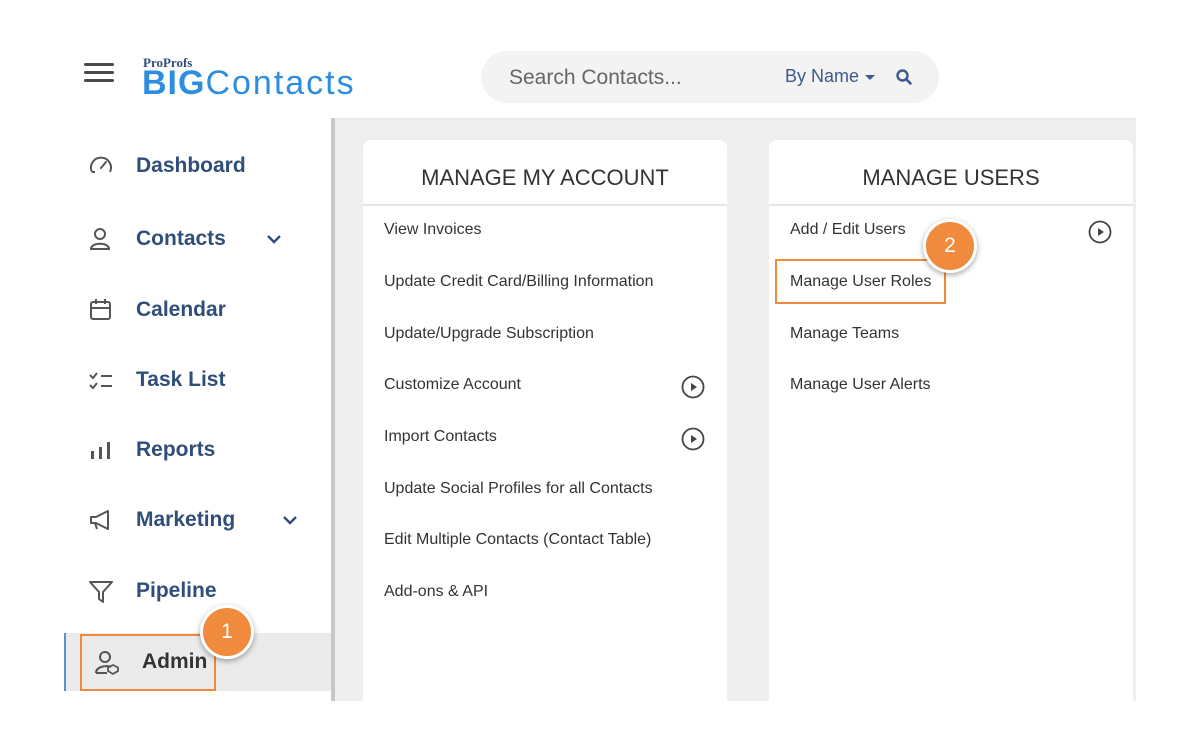 Image resolution: width=1200 pixels, height=745 pixels. Describe the element at coordinates (950, 246) in the screenshot. I see `step-badge-2: 2` at that location.